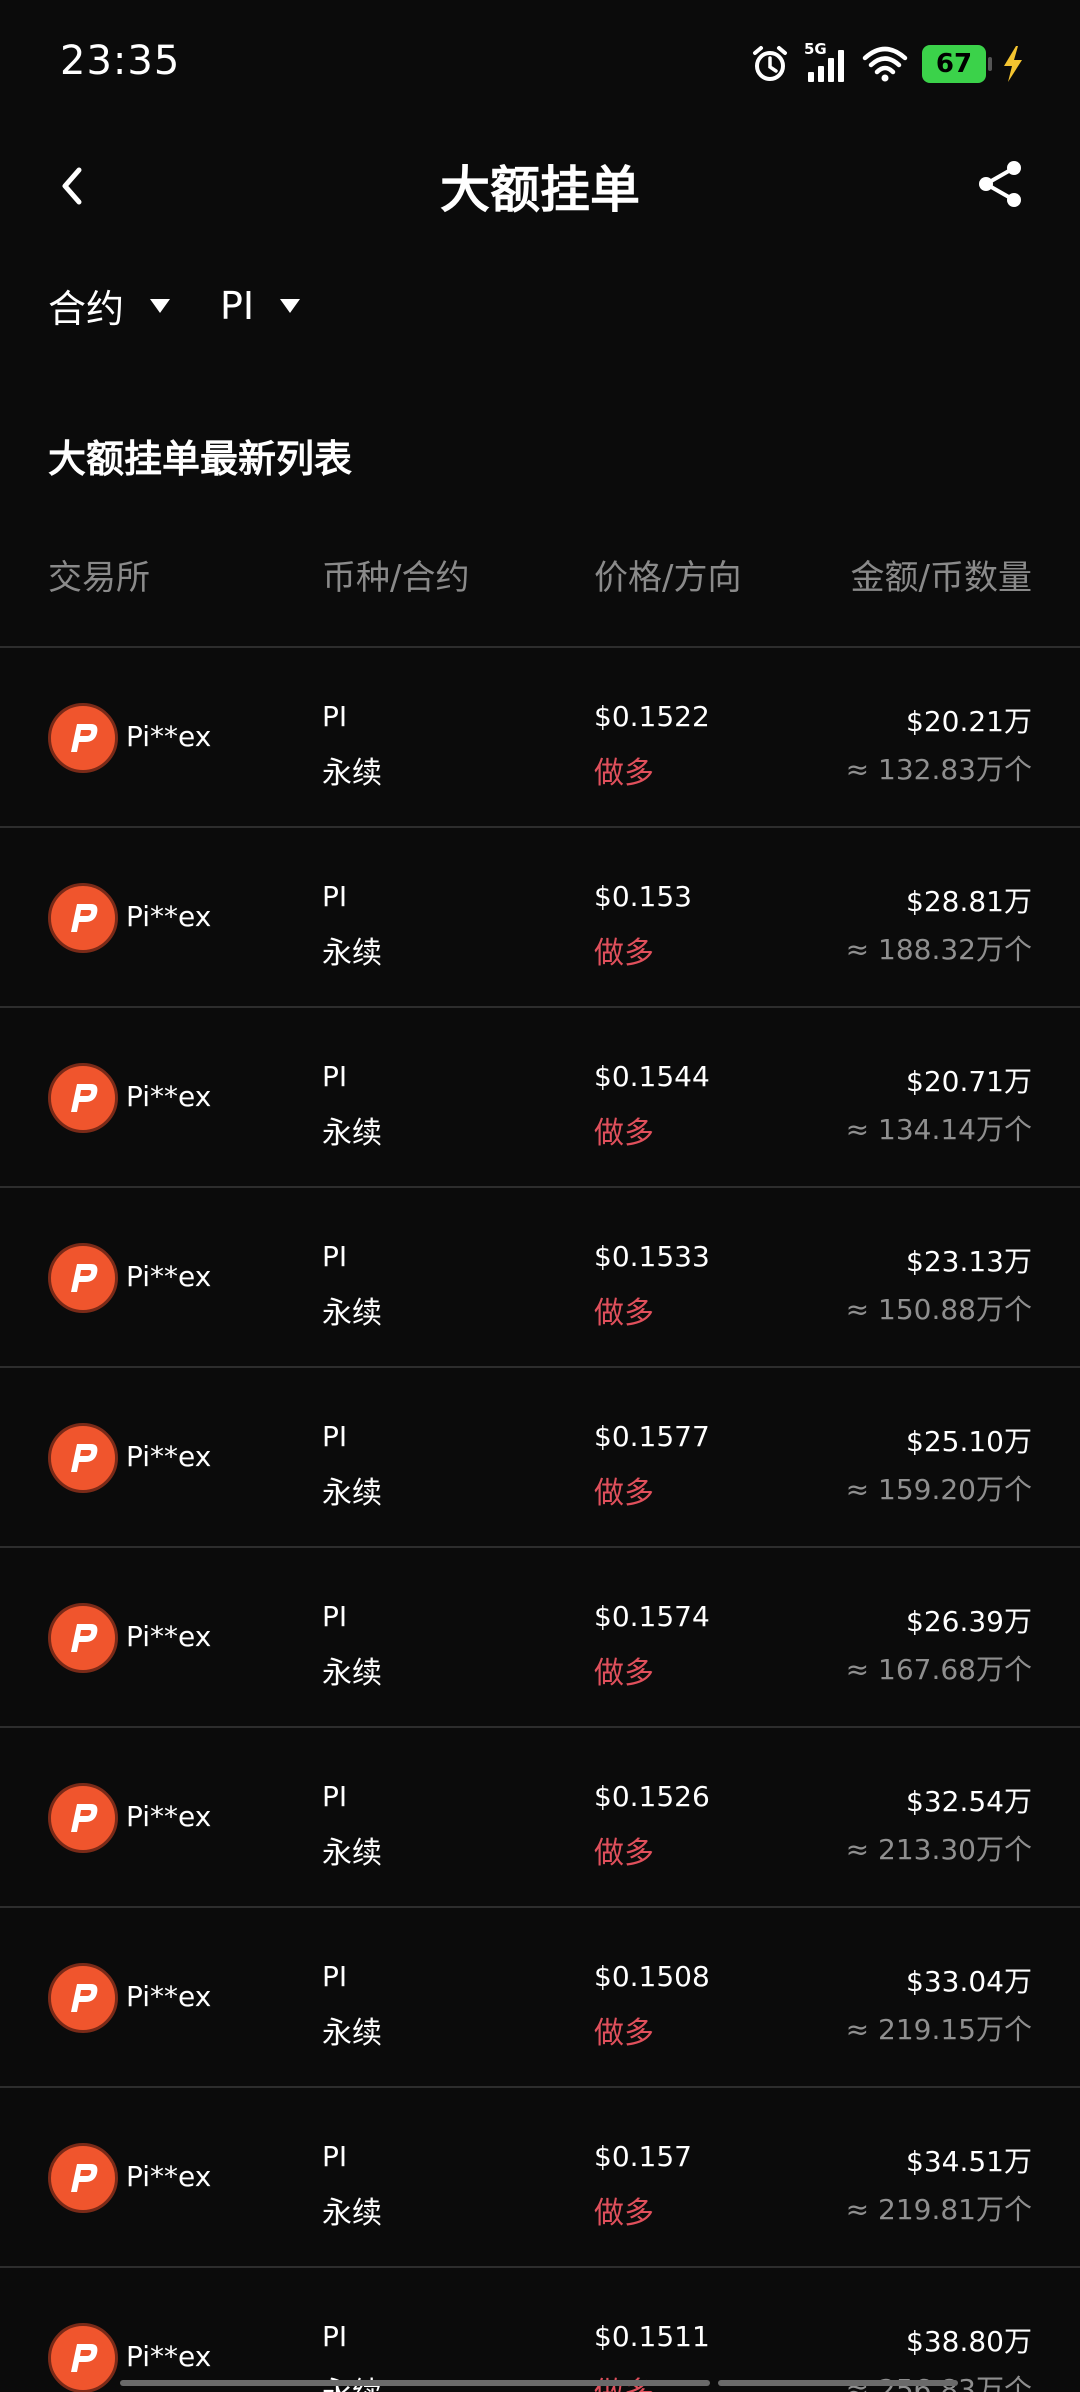  Describe the element at coordinates (643, 2156) in the screenshot. I see `order-price: $0.157` at that location.